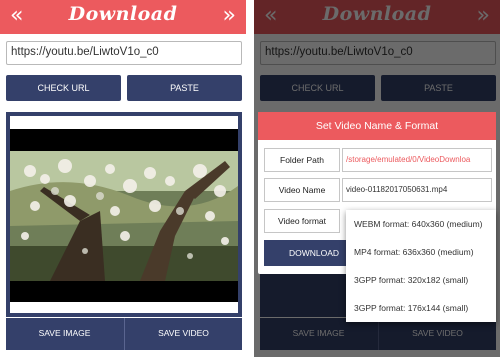  I want to click on save-video-button: SAVE VIDEO, so click(183, 334).